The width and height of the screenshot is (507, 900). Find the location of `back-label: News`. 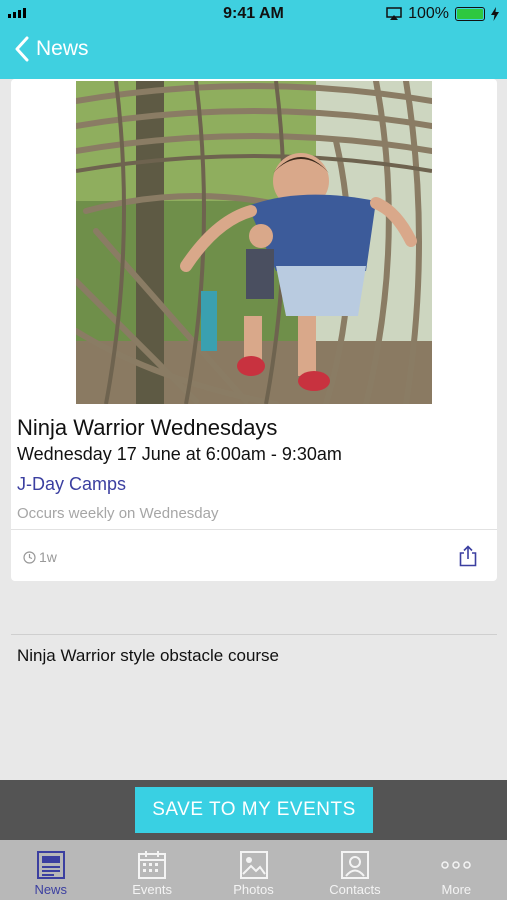

back-label: News is located at coordinates (62, 48).